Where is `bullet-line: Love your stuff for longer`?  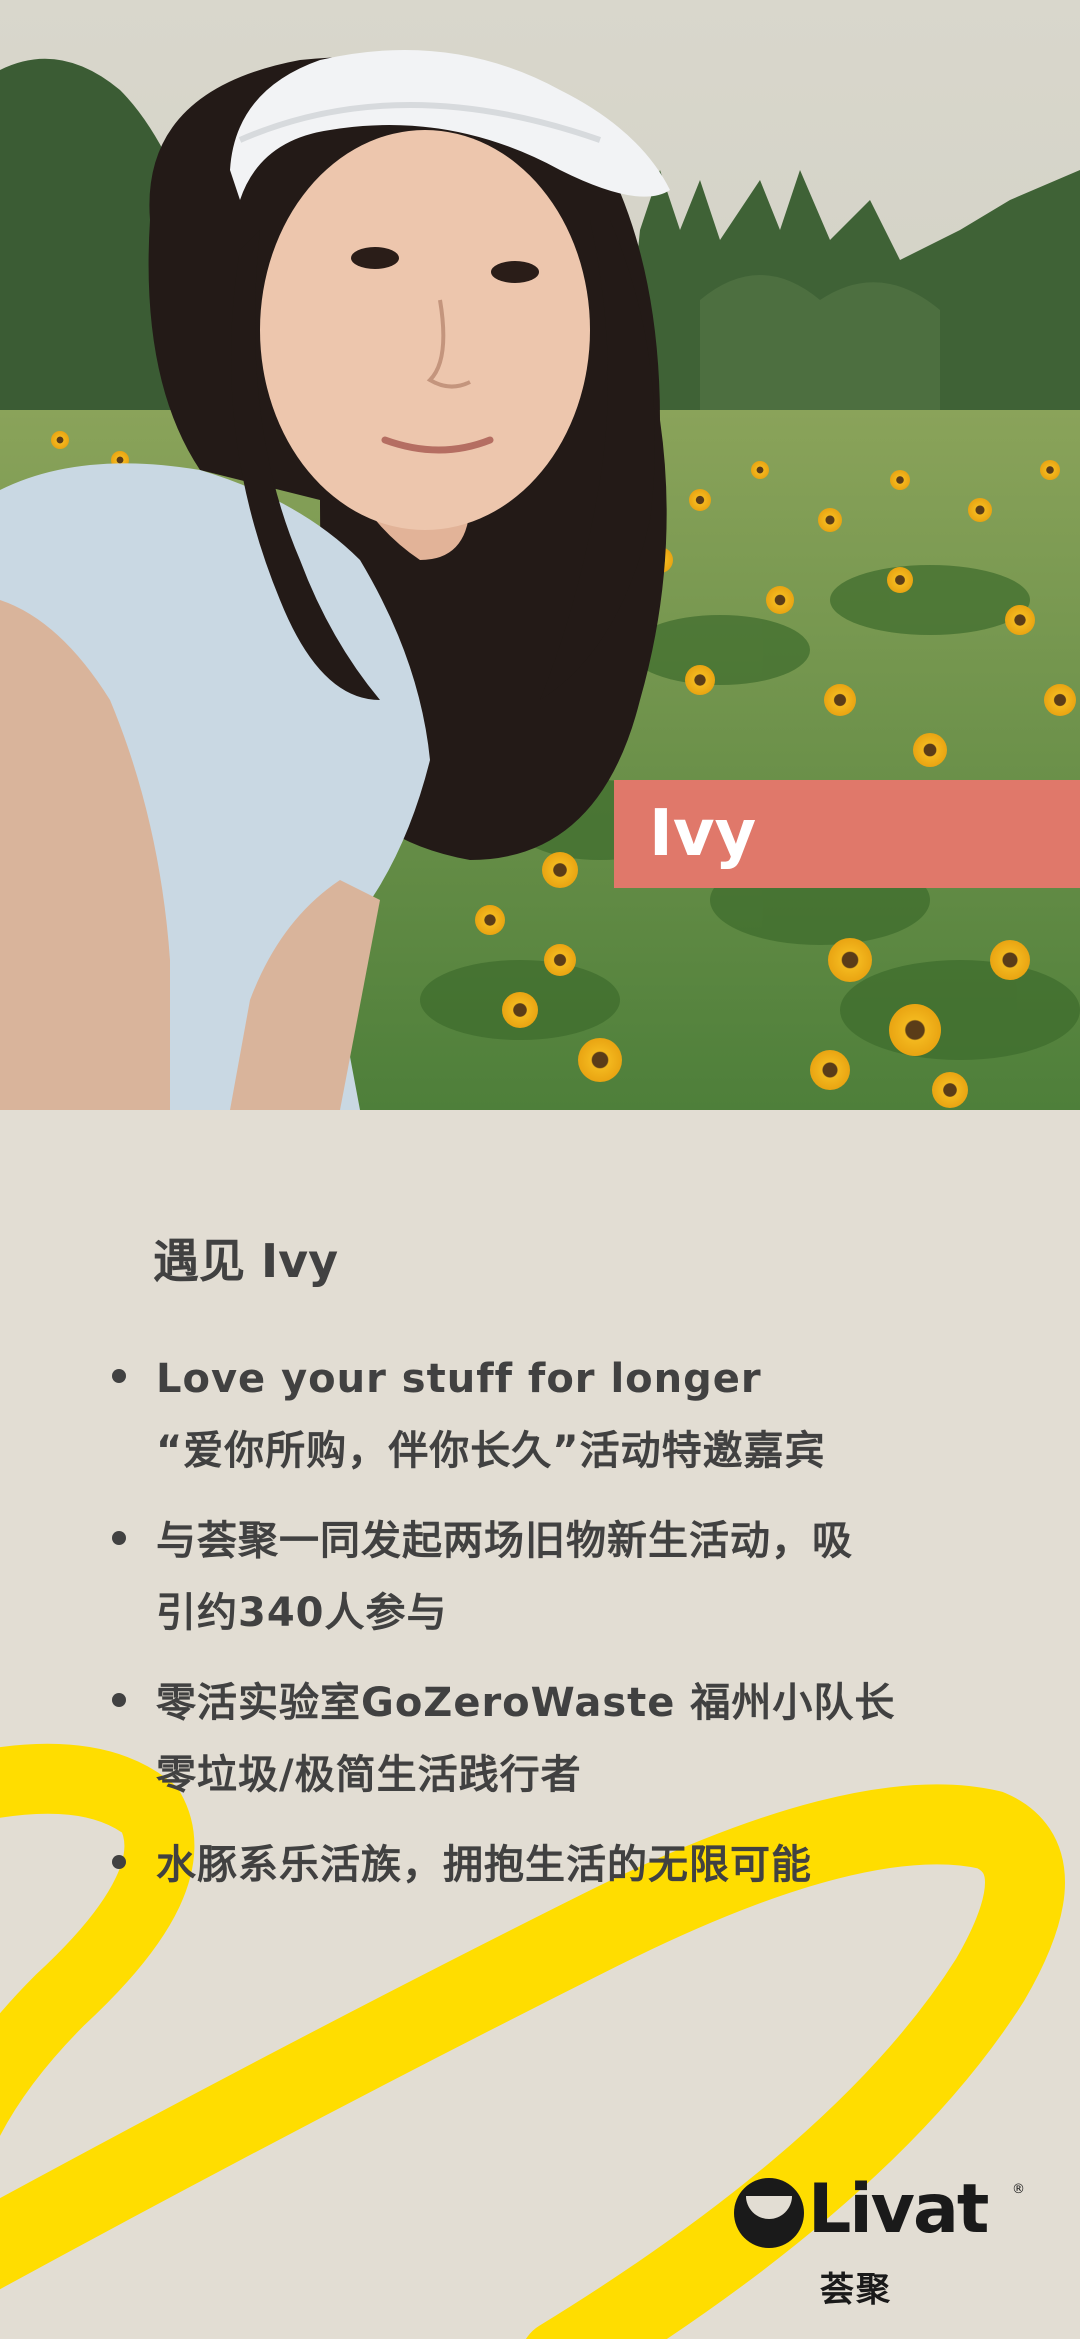 bullet-line: Love your stuff for longer is located at coordinates (459, 1379).